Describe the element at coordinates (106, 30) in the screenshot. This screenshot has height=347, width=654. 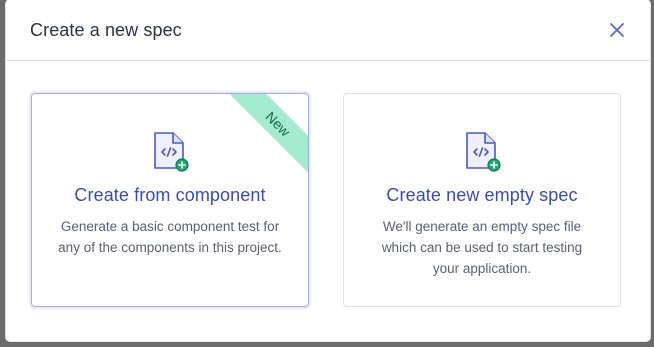
I see `dialog-title: Create a new spec` at that location.